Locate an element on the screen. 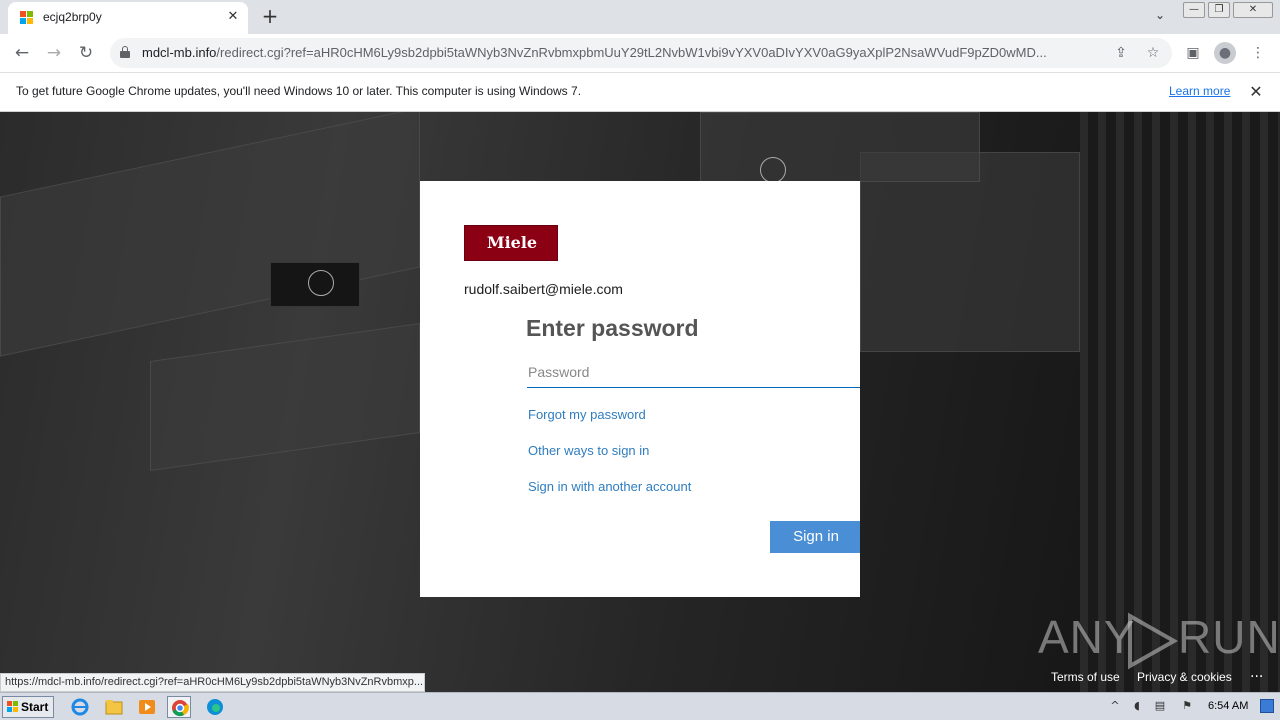 The image size is (1280, 720). file-explorer-icon is located at coordinates (114, 707).